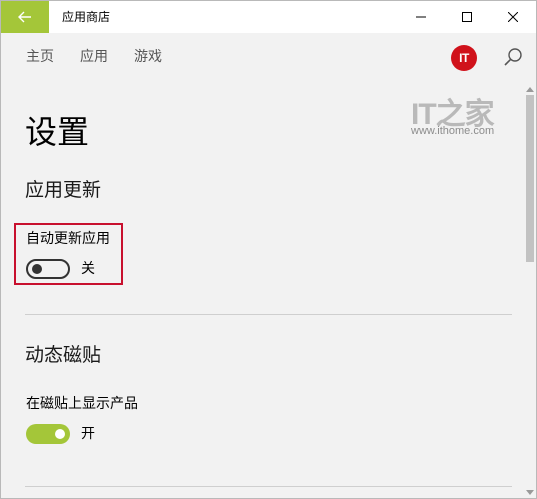 This screenshot has width=537, height=499. Describe the element at coordinates (460, 115) in the screenshot. I see `watermark: IT之家 www.ithome.com` at that location.